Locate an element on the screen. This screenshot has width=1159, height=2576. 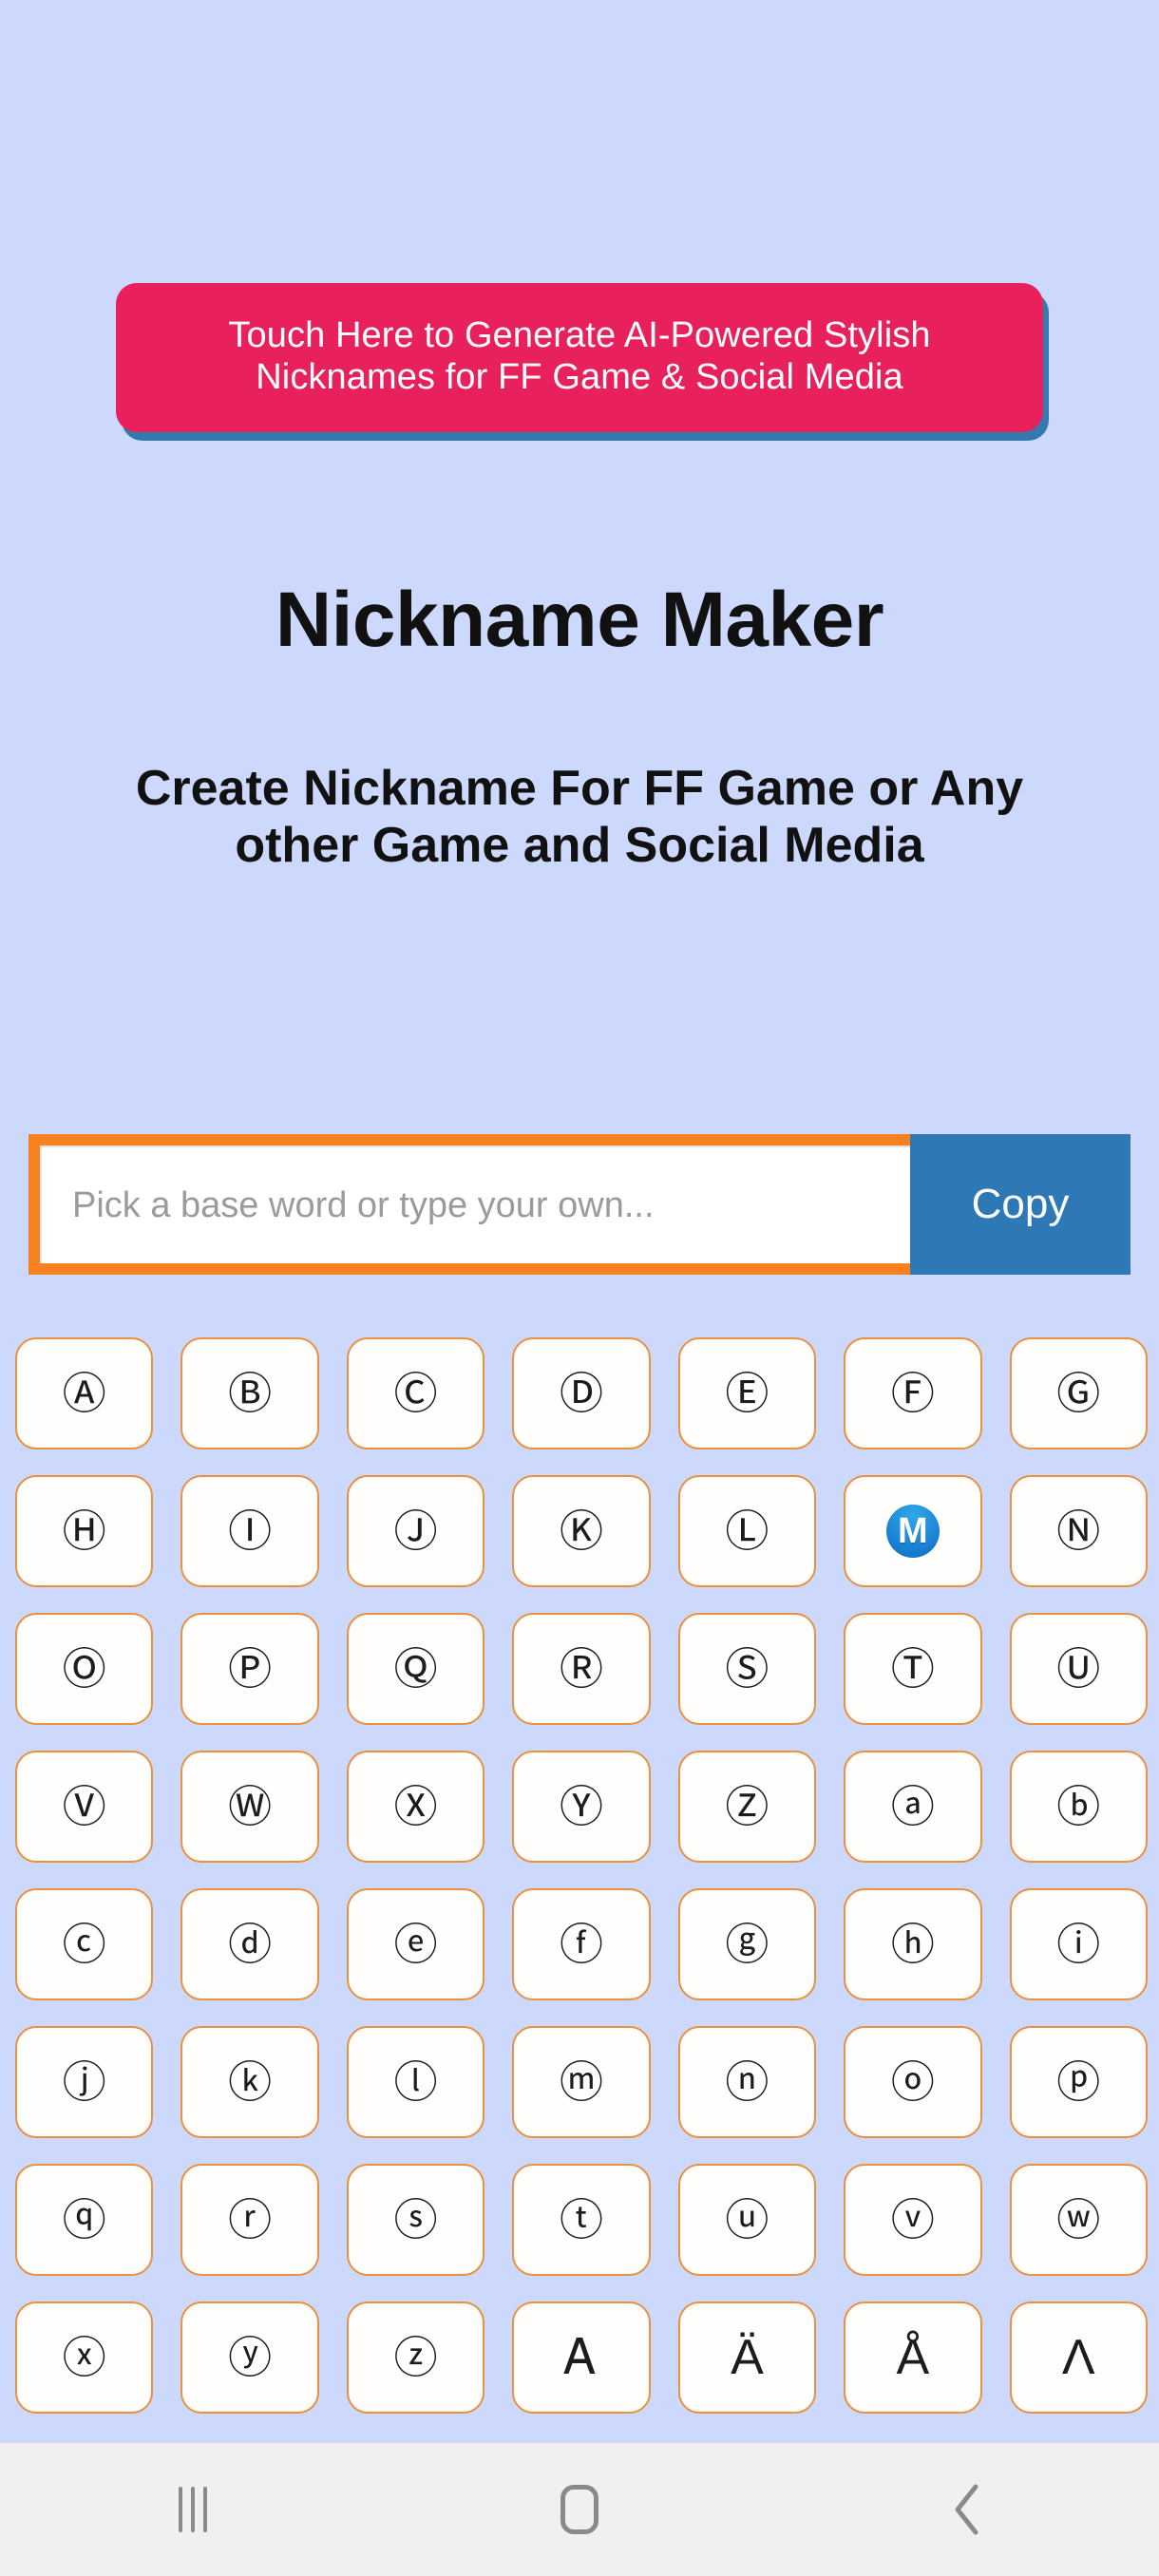
home-button is located at coordinates (579, 2509).